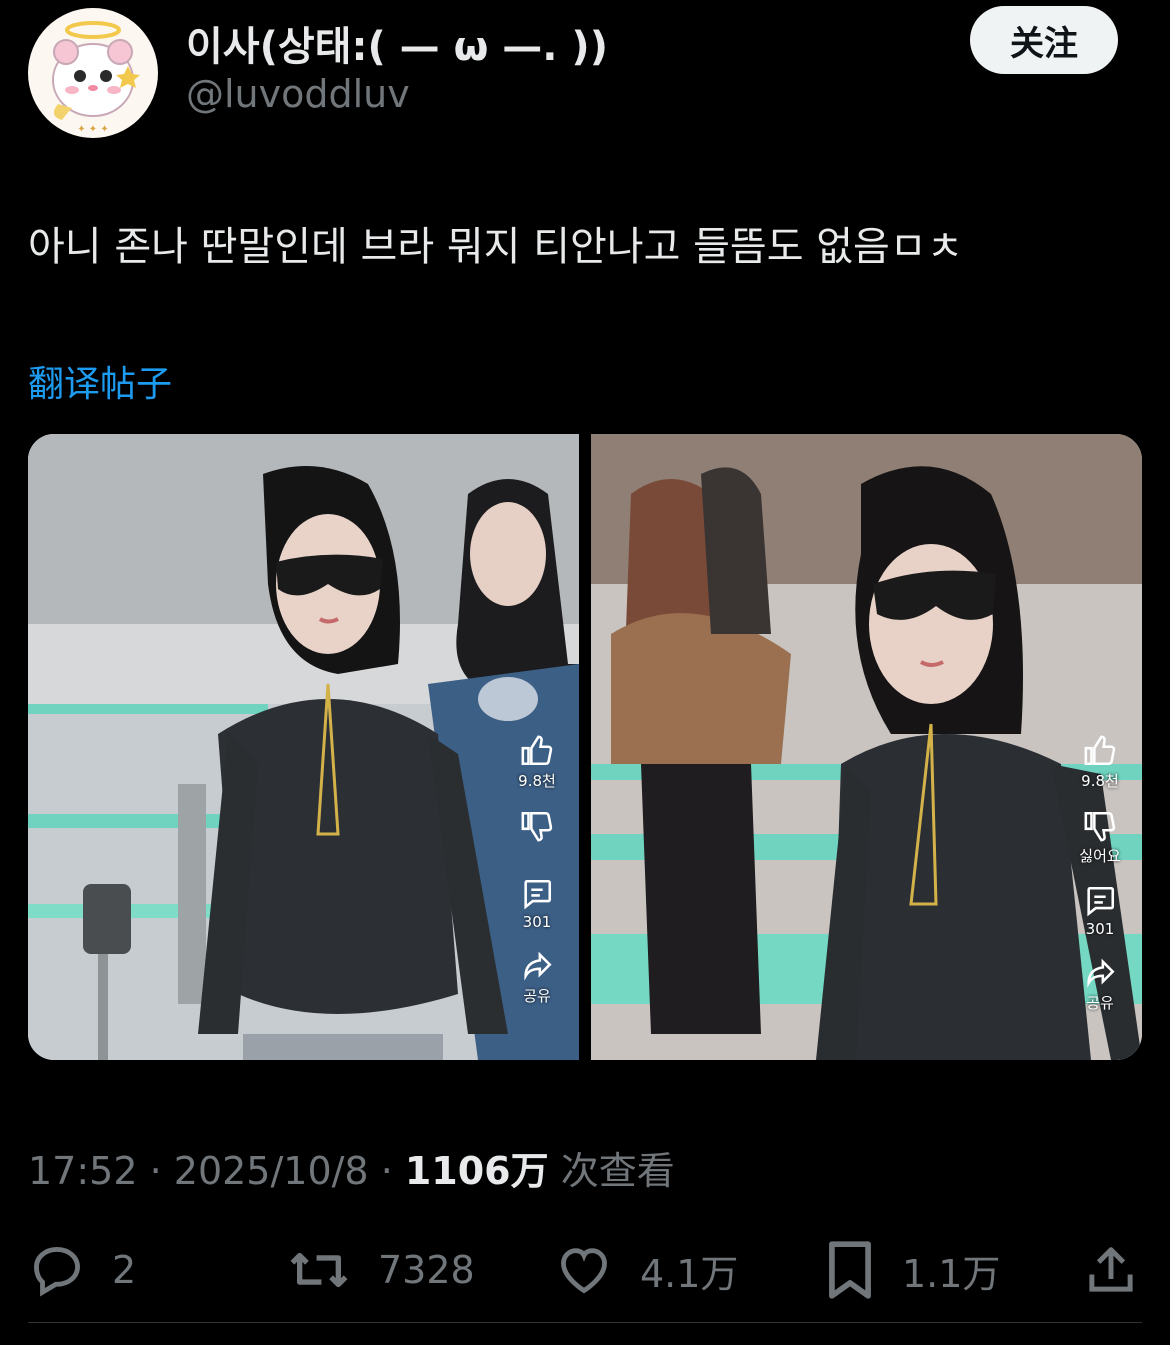 The height and width of the screenshot is (1345, 1170). Describe the element at coordinates (689, 1273) in the screenshot. I see `like-count: 4.1万` at that location.